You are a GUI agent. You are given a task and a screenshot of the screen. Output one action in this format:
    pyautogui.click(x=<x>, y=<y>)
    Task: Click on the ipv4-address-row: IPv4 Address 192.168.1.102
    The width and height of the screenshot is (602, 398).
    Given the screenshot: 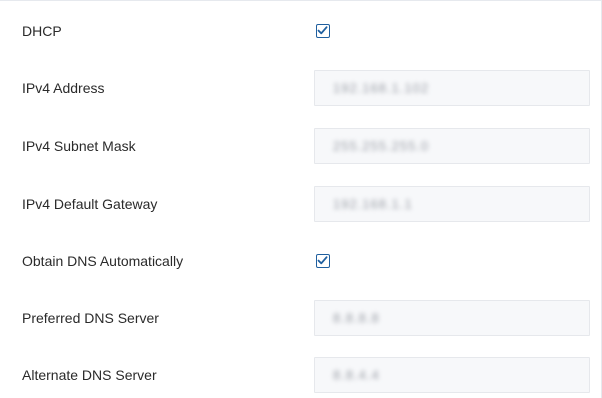 What is the action you would take?
    pyautogui.click(x=301, y=88)
    